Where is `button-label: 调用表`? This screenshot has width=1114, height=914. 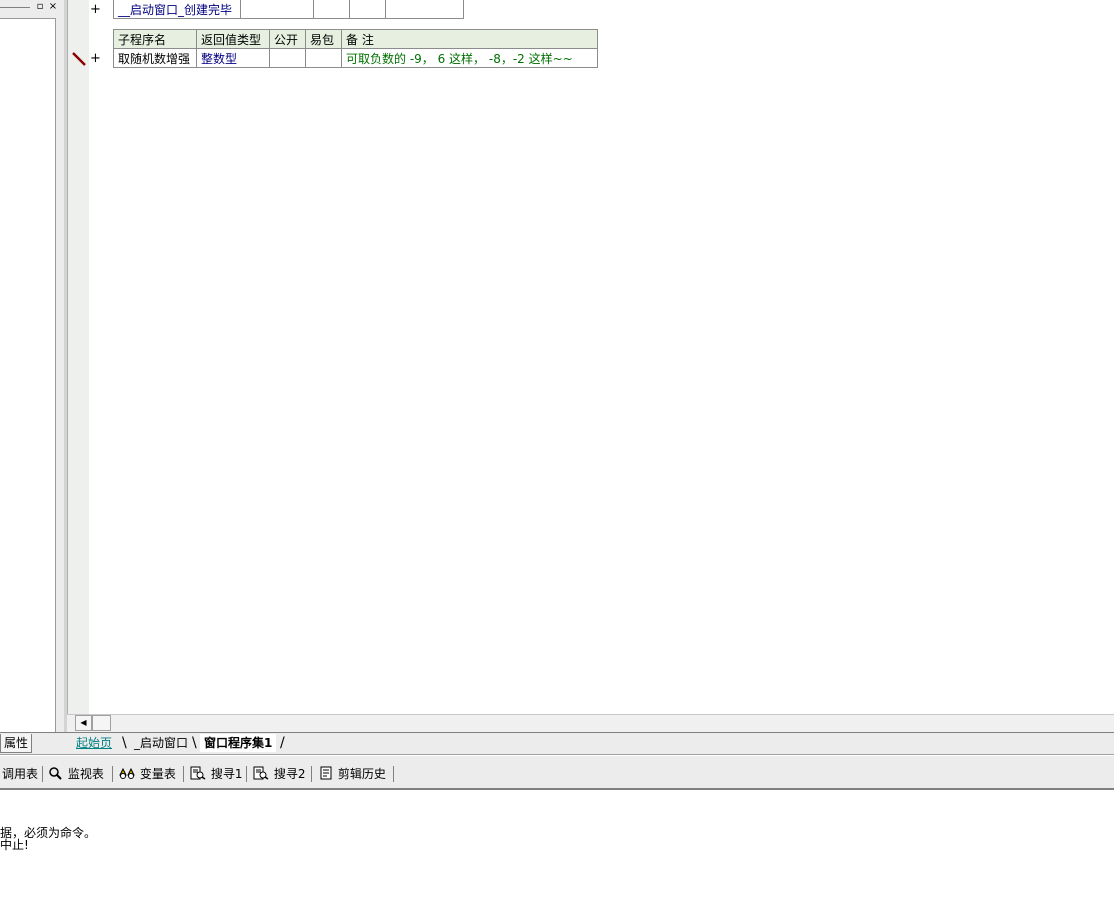
button-label: 调用表 is located at coordinates (20, 774).